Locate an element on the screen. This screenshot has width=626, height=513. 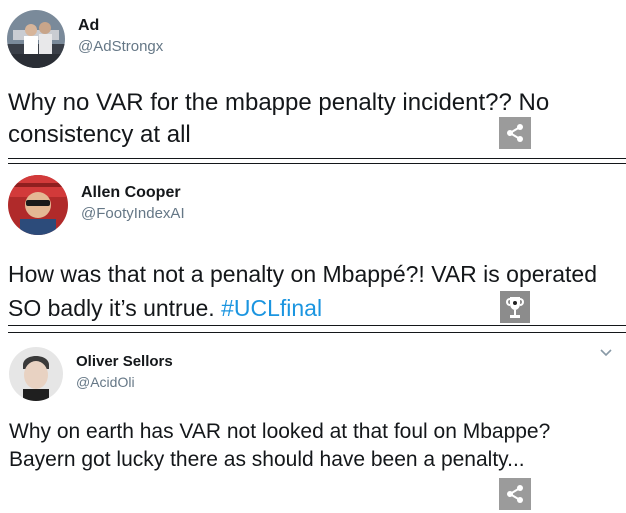
display-name: Ad is located at coordinates (88, 26).